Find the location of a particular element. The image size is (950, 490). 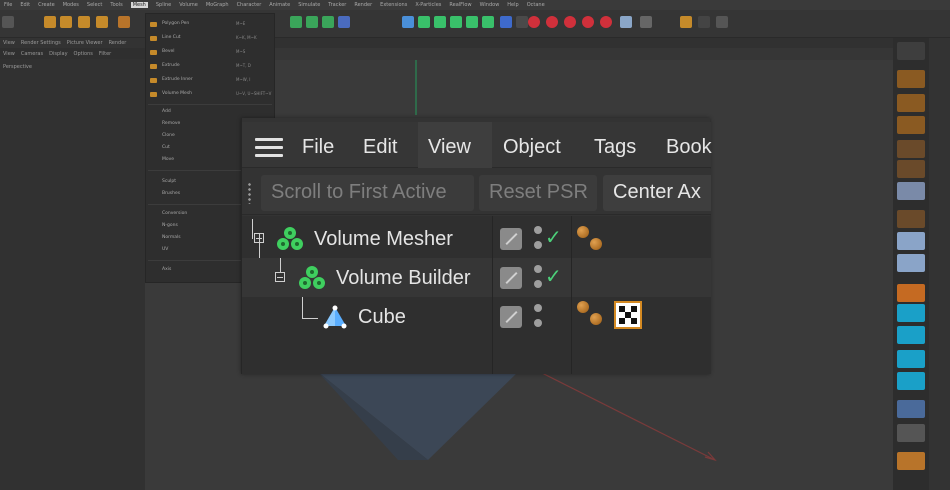

material-tag-icon is located at coordinates (628, 315).